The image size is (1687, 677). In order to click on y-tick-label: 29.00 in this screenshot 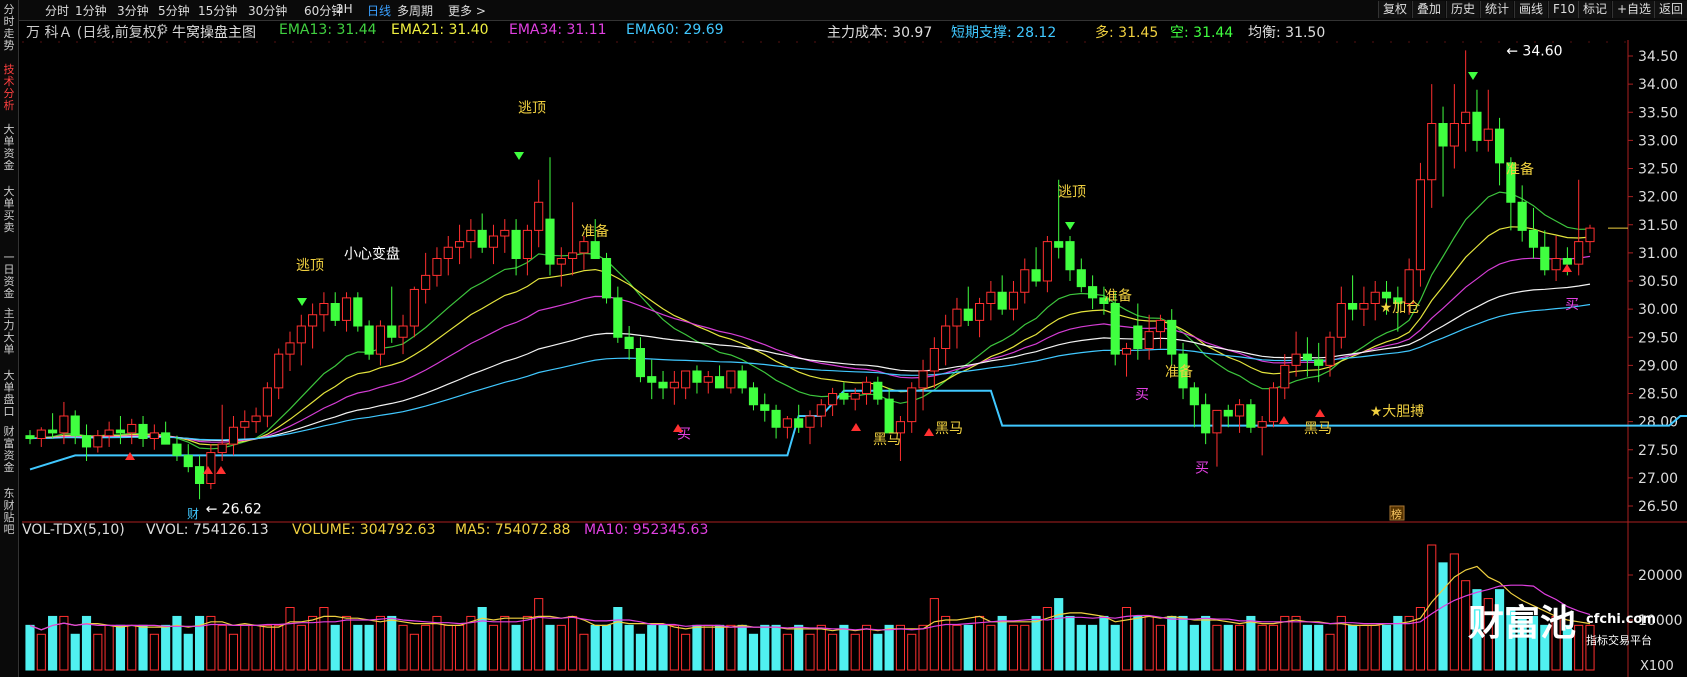, I will do `click(1658, 366)`.